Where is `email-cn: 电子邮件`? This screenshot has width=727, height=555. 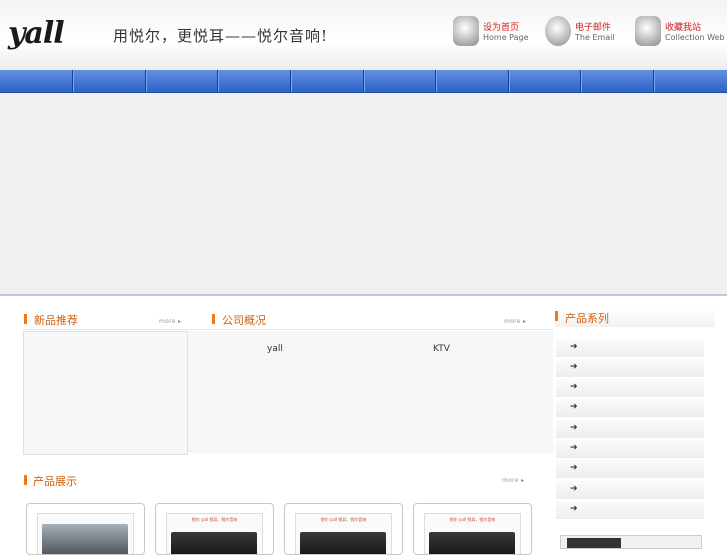 email-cn: 电子邮件 is located at coordinates (593, 28).